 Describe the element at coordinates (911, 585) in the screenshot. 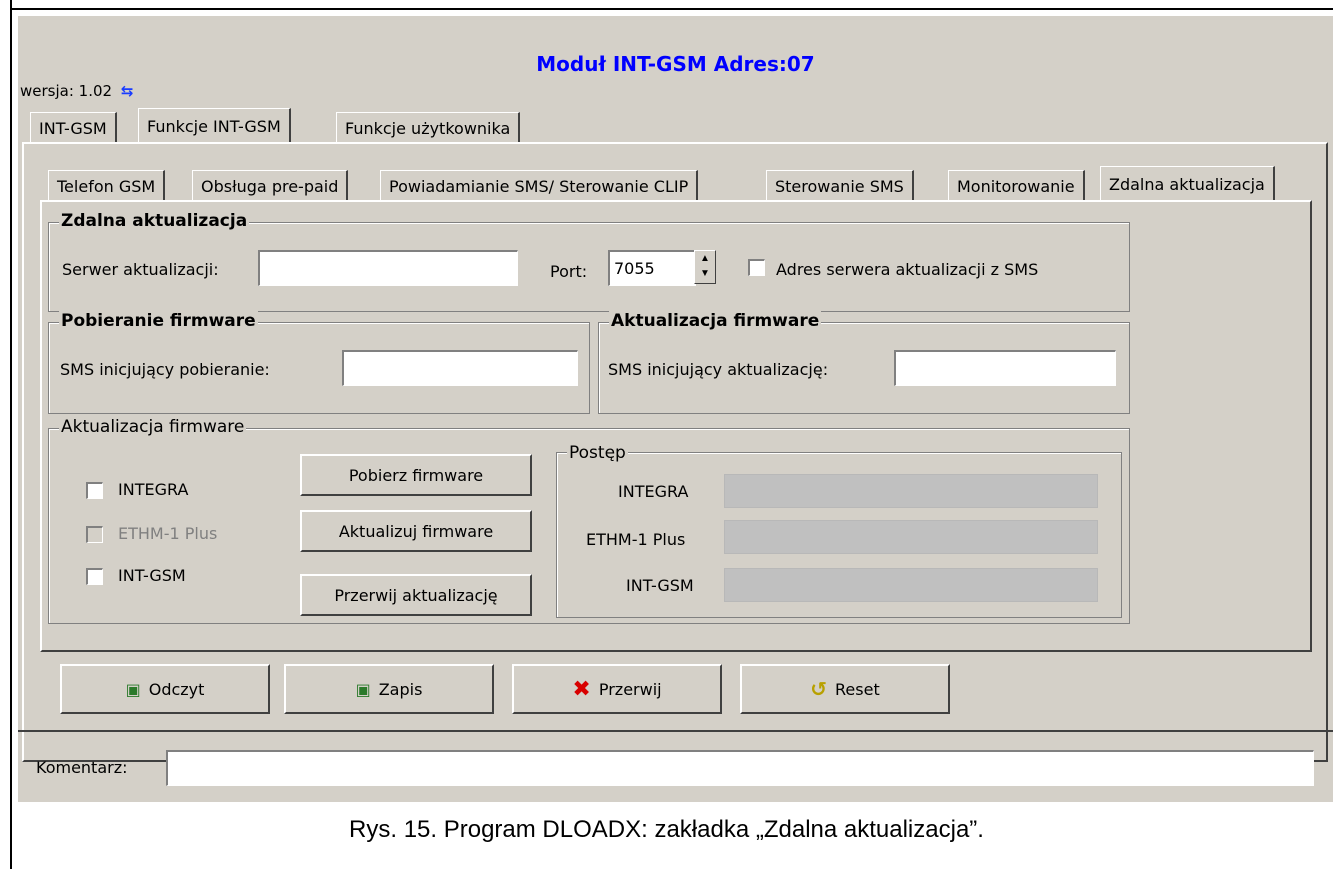

I see `progress-int-gsm-bar` at that location.